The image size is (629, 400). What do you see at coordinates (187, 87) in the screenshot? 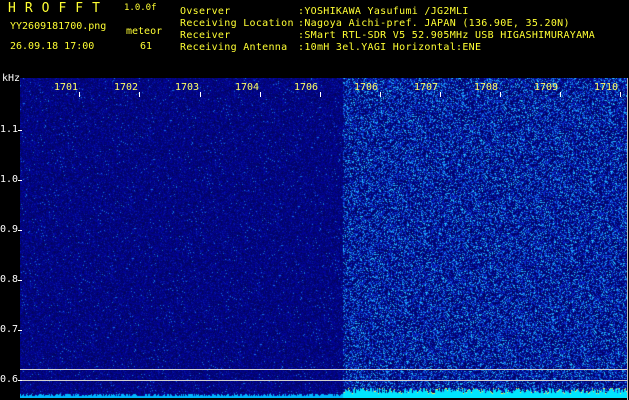
I see `x-tick-label: 1703` at bounding box center [187, 87].